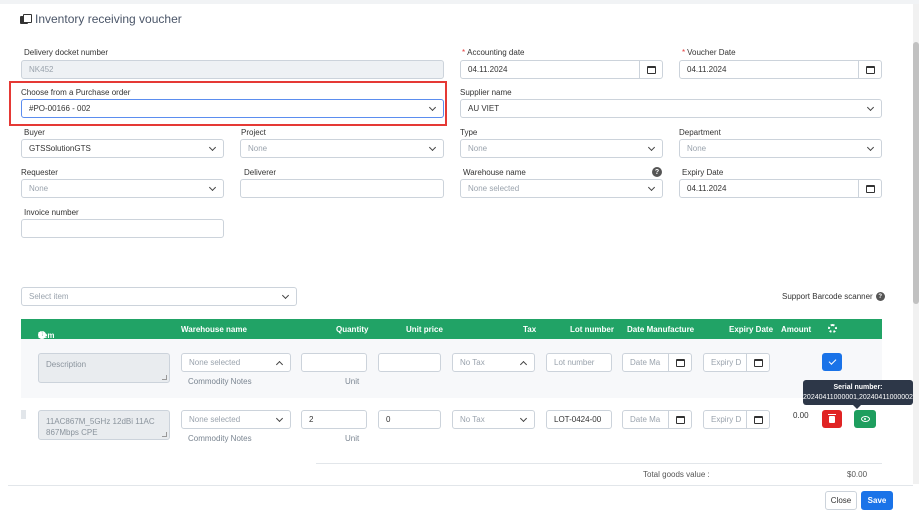 The width and height of the screenshot is (919, 513). Describe the element at coordinates (671, 108) in the screenshot. I see `supplier-select: AU VIET` at that location.